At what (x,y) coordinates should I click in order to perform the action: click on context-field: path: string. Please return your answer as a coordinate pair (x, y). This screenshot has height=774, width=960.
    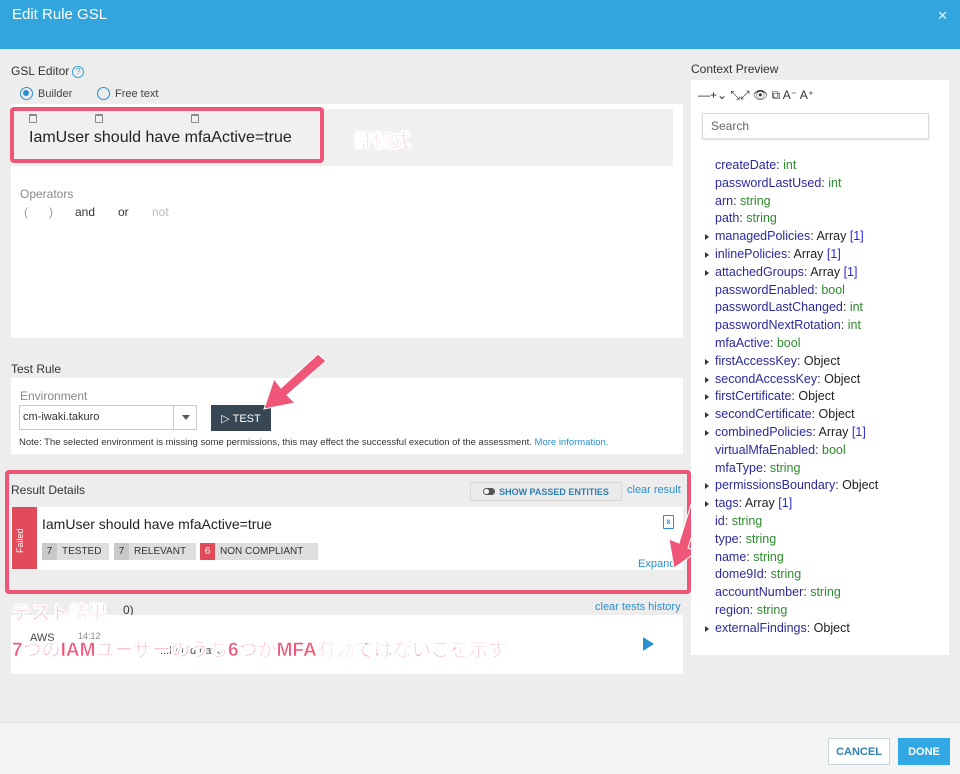
    Looking at the image, I should click on (791, 219).